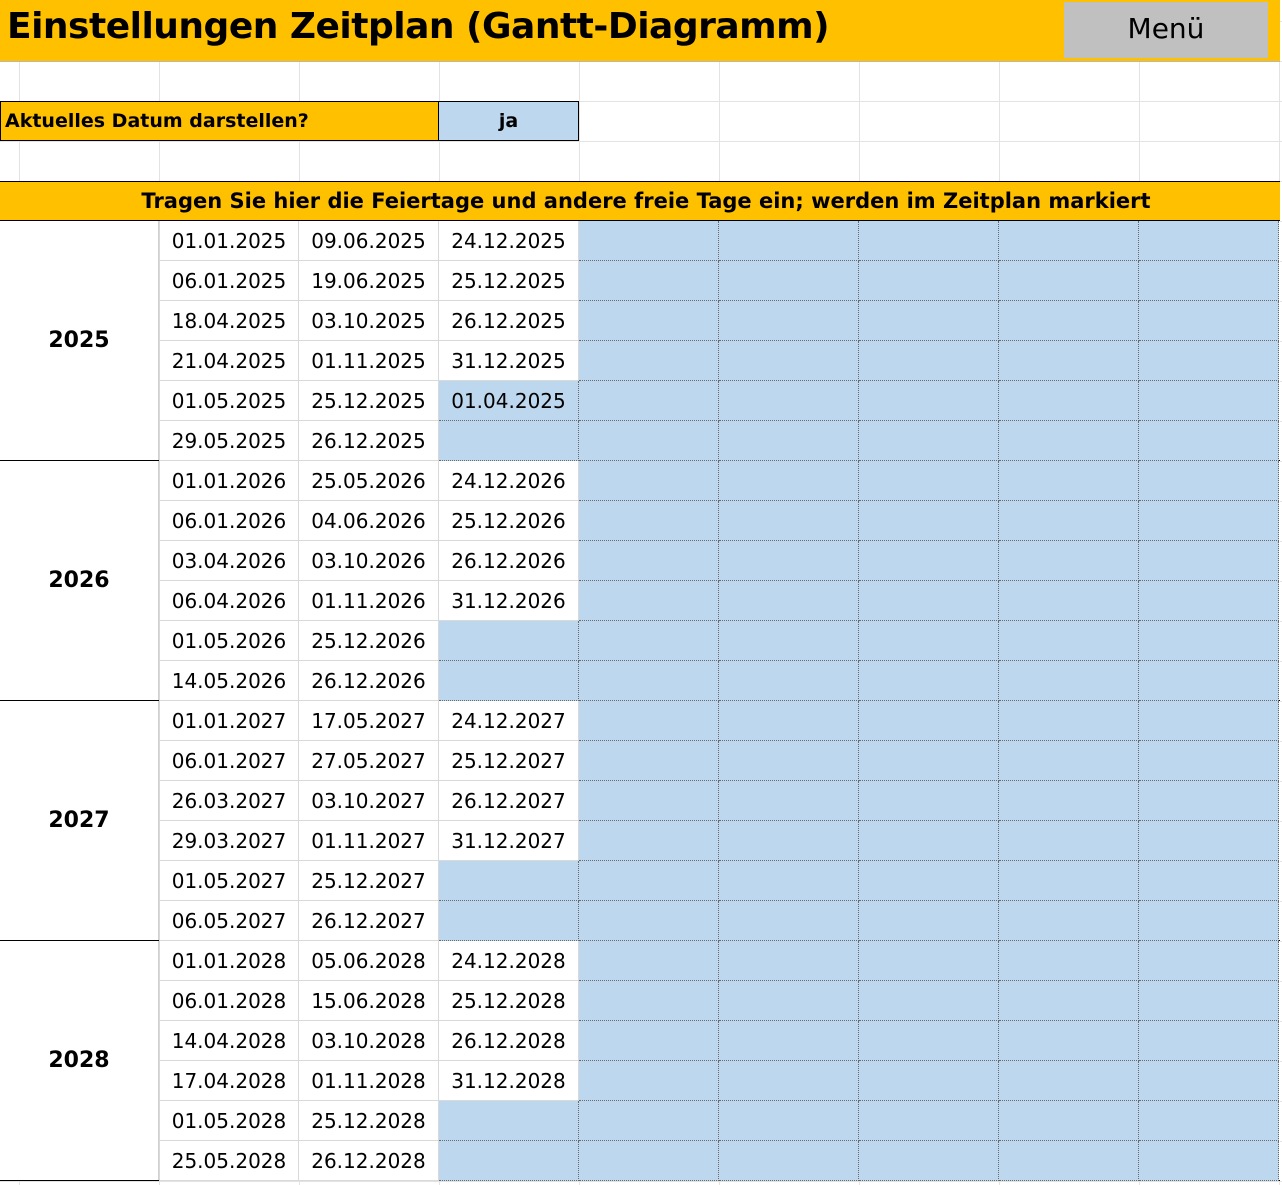 The height and width of the screenshot is (1185, 1282). What do you see at coordinates (509, 841) in the screenshot?
I see `holiday-date-cell: 31.12.2027` at bounding box center [509, 841].